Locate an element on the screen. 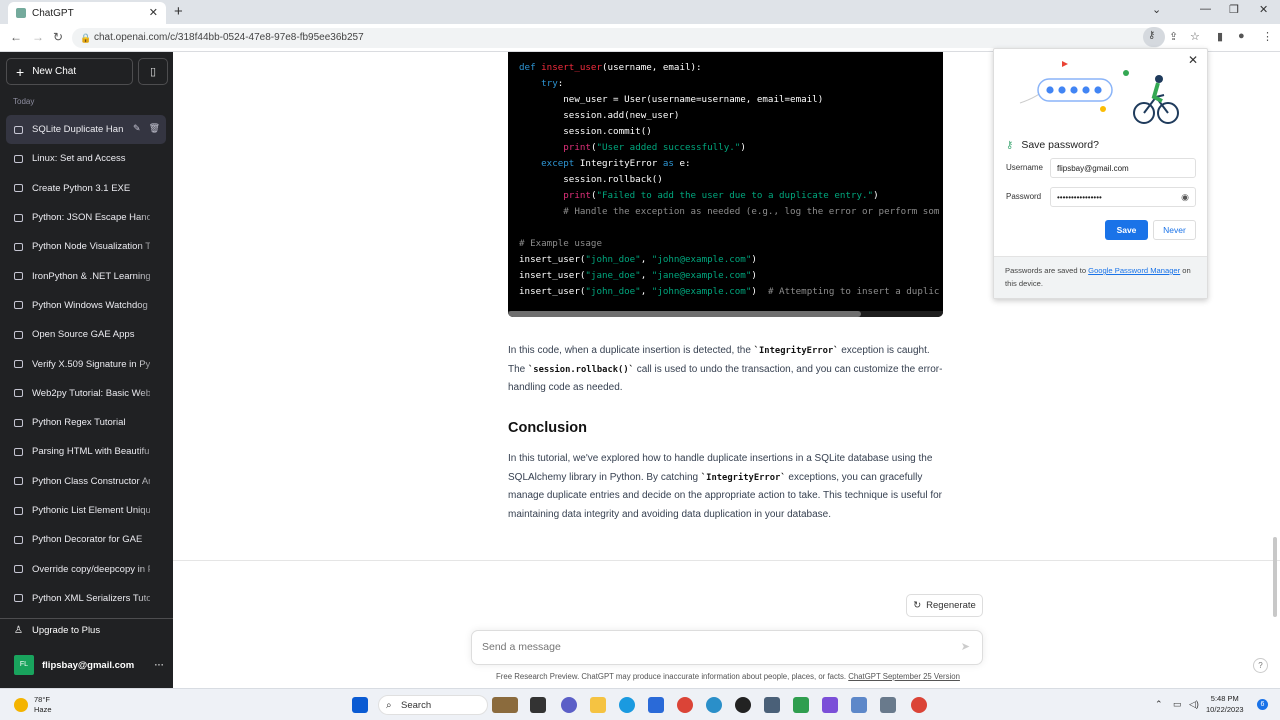 This screenshot has width=1280, height=720. password-manager-link: Google Password Manager is located at coordinates (1134, 270).